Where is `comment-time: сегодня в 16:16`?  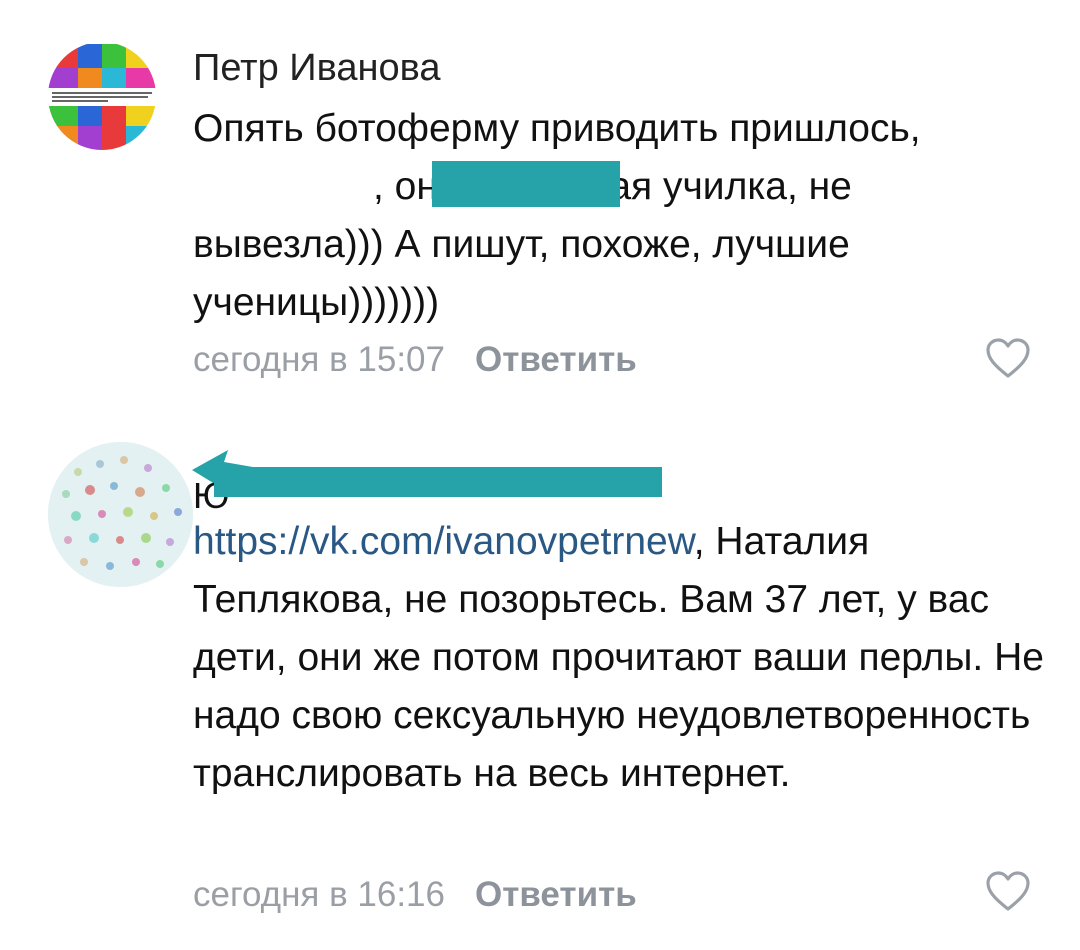
comment-time: сегодня в 16:16 is located at coordinates (319, 894).